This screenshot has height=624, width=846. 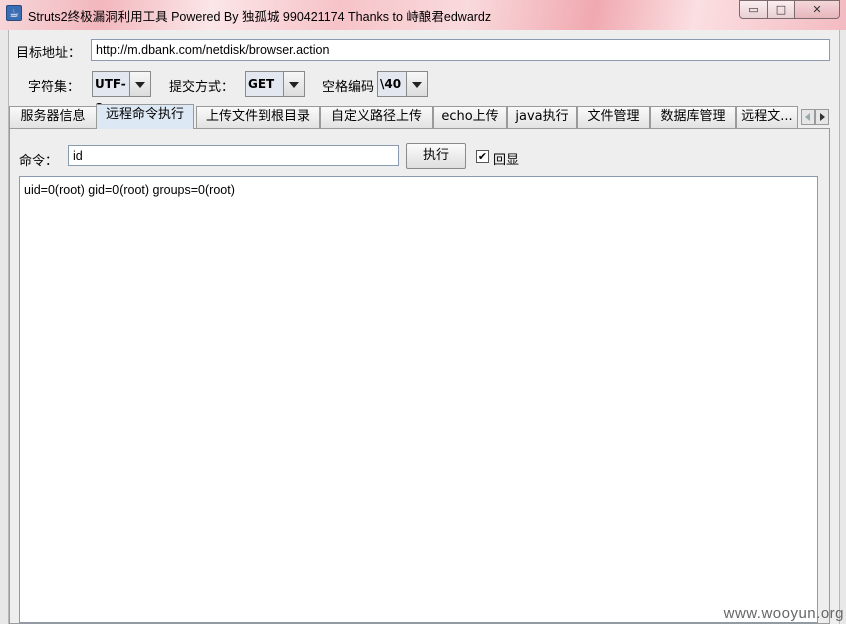 I want to click on target-url-label: 目标地址：, so click(x=49, y=53).